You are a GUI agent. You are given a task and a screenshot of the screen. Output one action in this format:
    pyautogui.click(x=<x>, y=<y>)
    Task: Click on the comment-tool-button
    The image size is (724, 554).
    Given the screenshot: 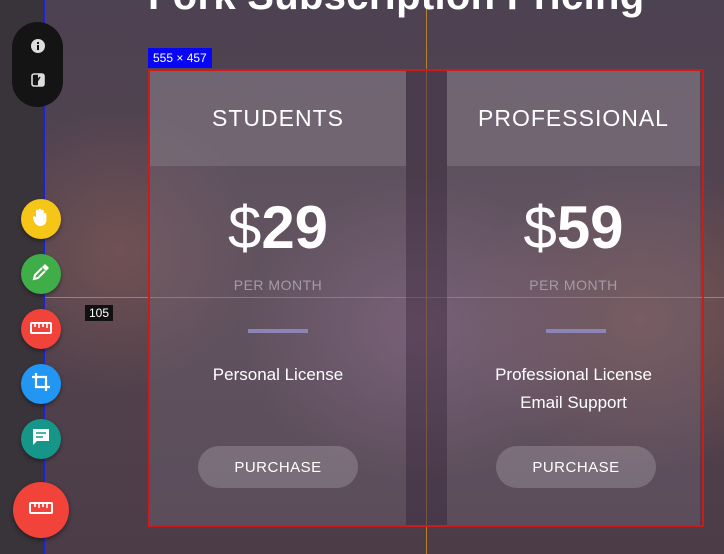 What is the action you would take?
    pyautogui.click(x=41, y=439)
    